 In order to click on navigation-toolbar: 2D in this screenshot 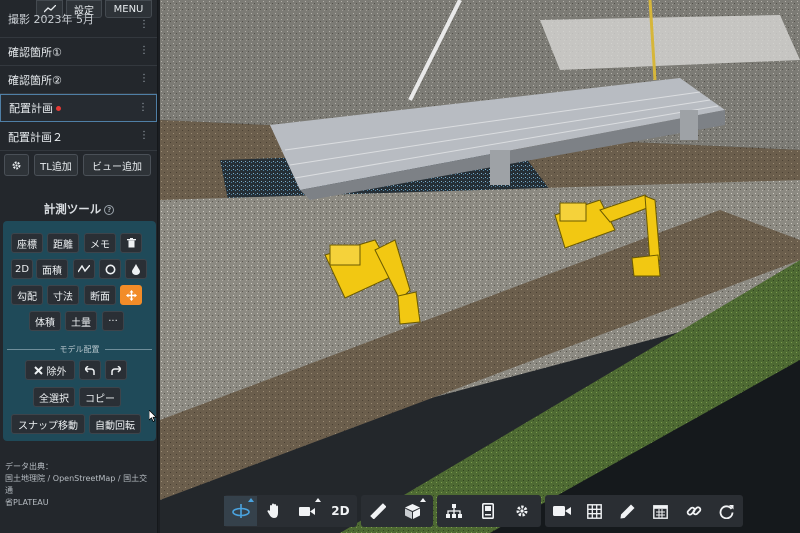, I will do `click(290, 511)`.